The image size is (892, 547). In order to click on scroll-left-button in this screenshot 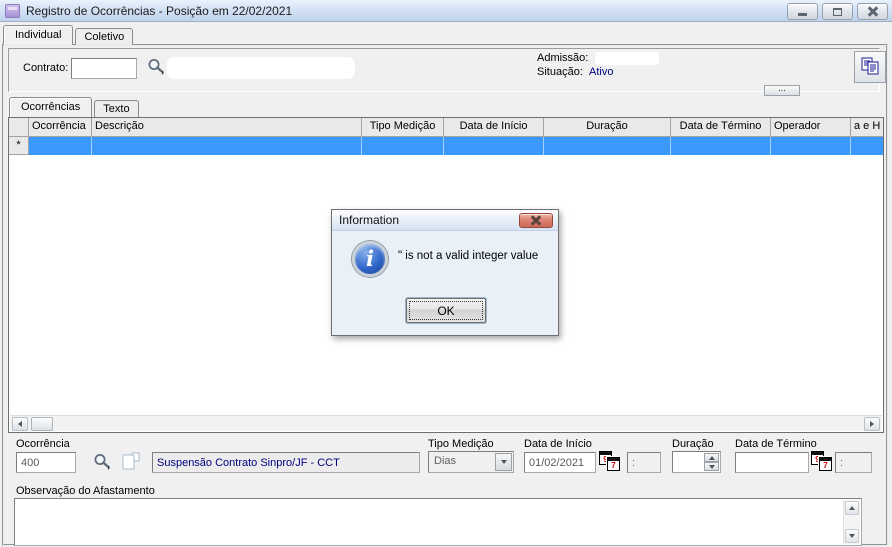, I will do `click(20, 424)`.